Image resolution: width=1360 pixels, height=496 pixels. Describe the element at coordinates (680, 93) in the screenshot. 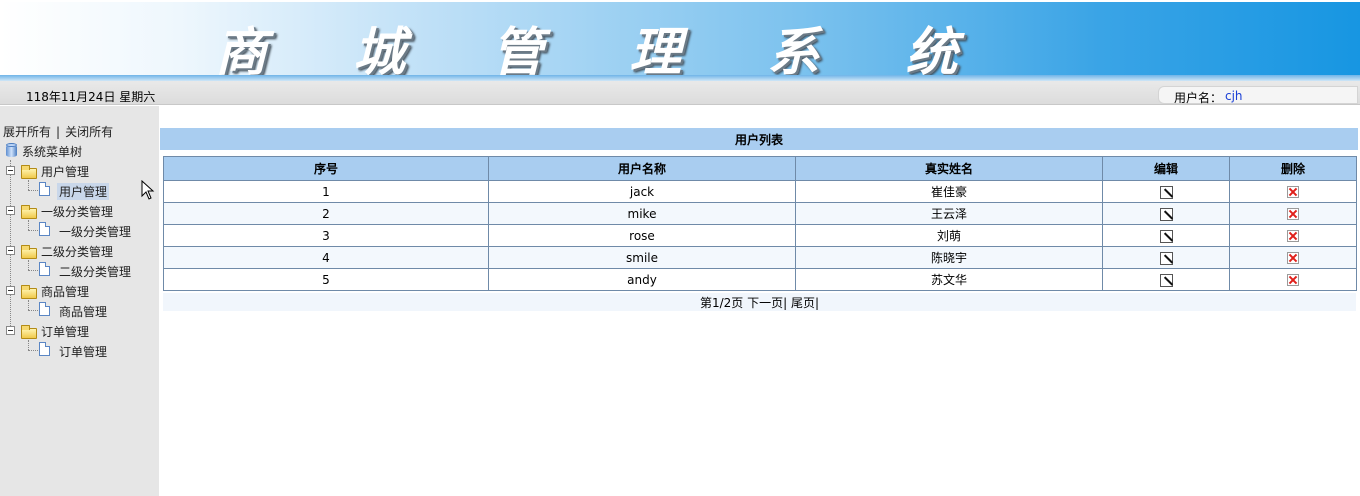

I see `status-bar: 118年11月24日 星期六 用户名： cjh` at that location.